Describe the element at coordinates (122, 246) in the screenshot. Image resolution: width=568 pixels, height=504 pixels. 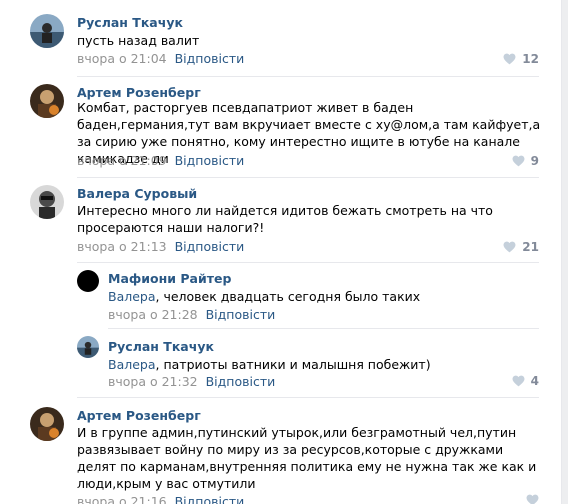
I see `comment-time: вчора о 21:13` at that location.